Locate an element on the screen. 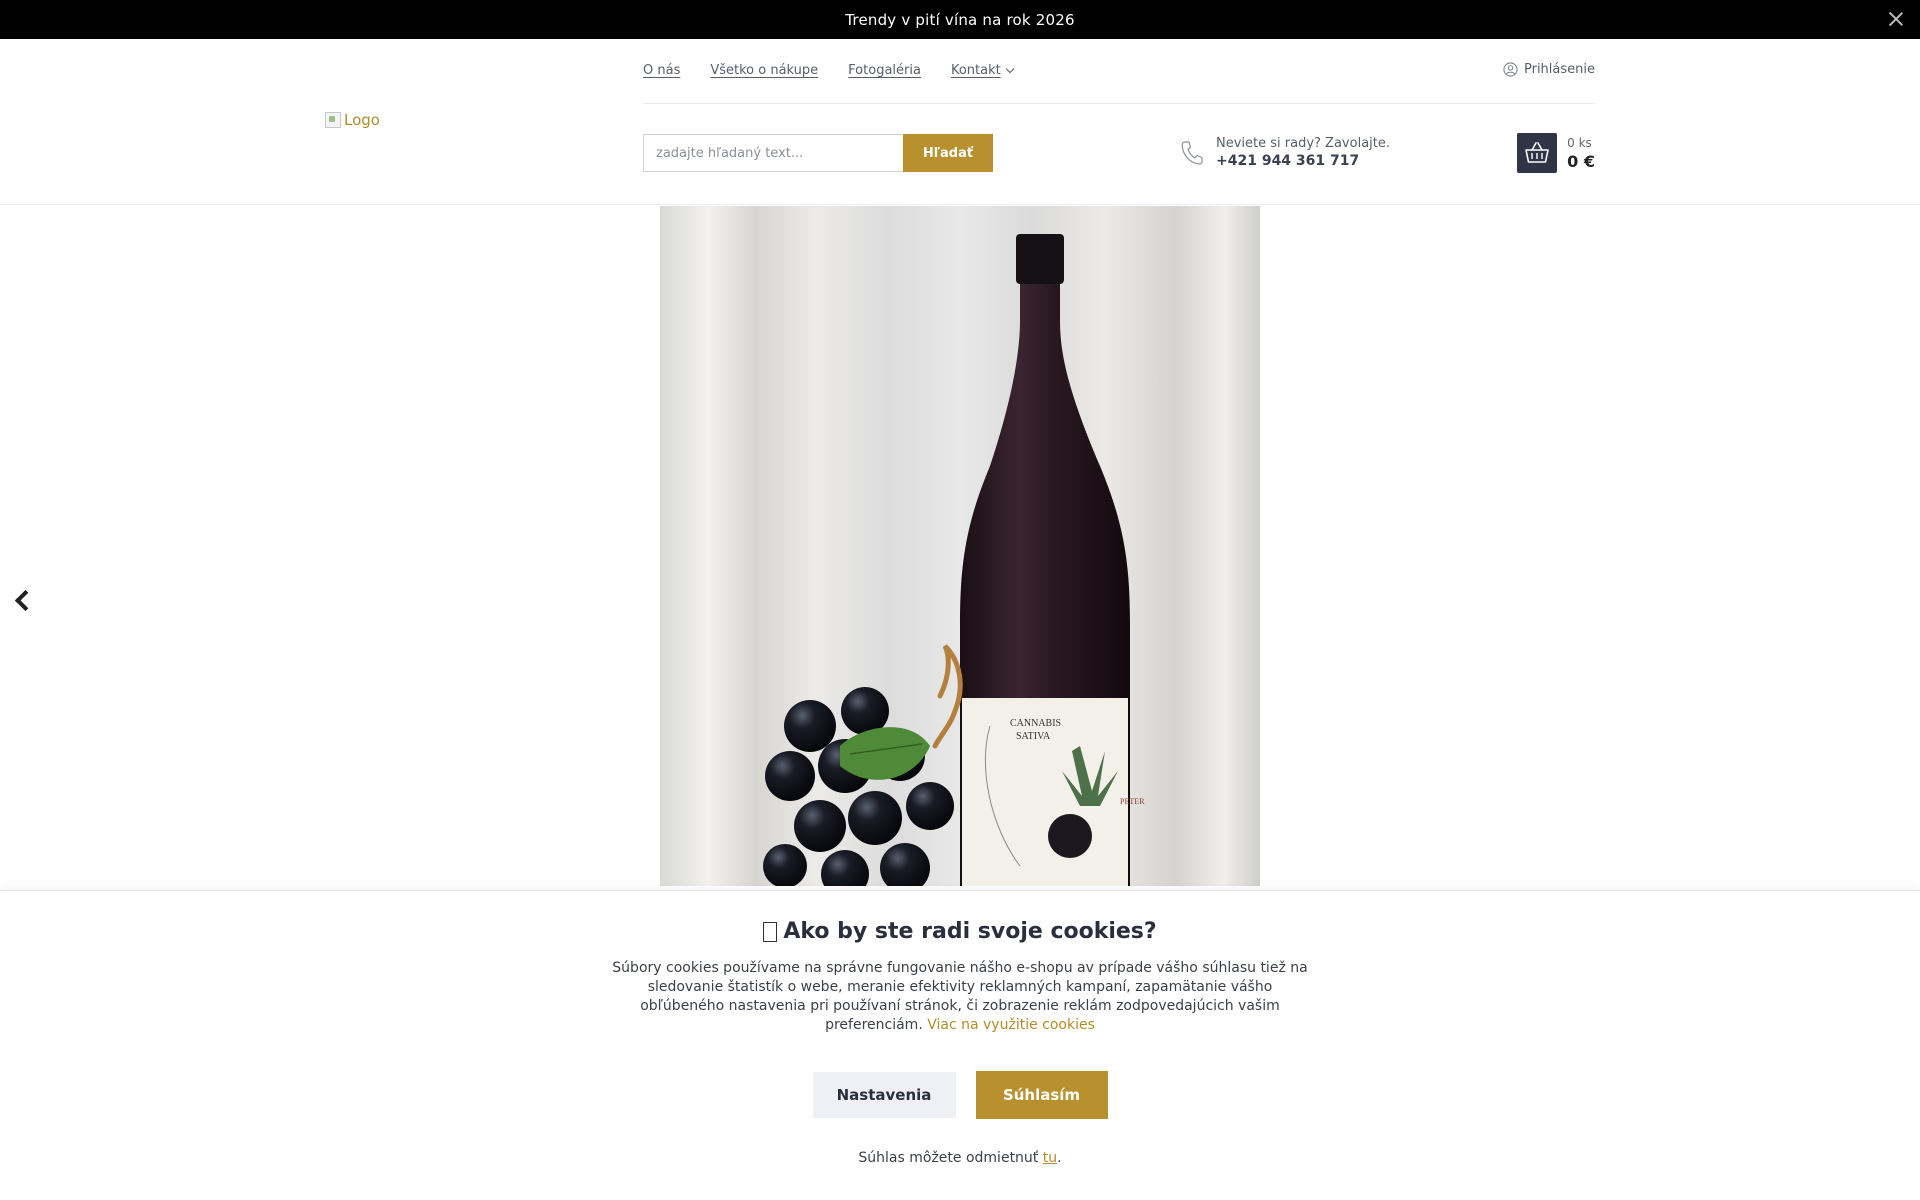 This screenshot has width=1920, height=1200. search-input is located at coordinates (773, 153).